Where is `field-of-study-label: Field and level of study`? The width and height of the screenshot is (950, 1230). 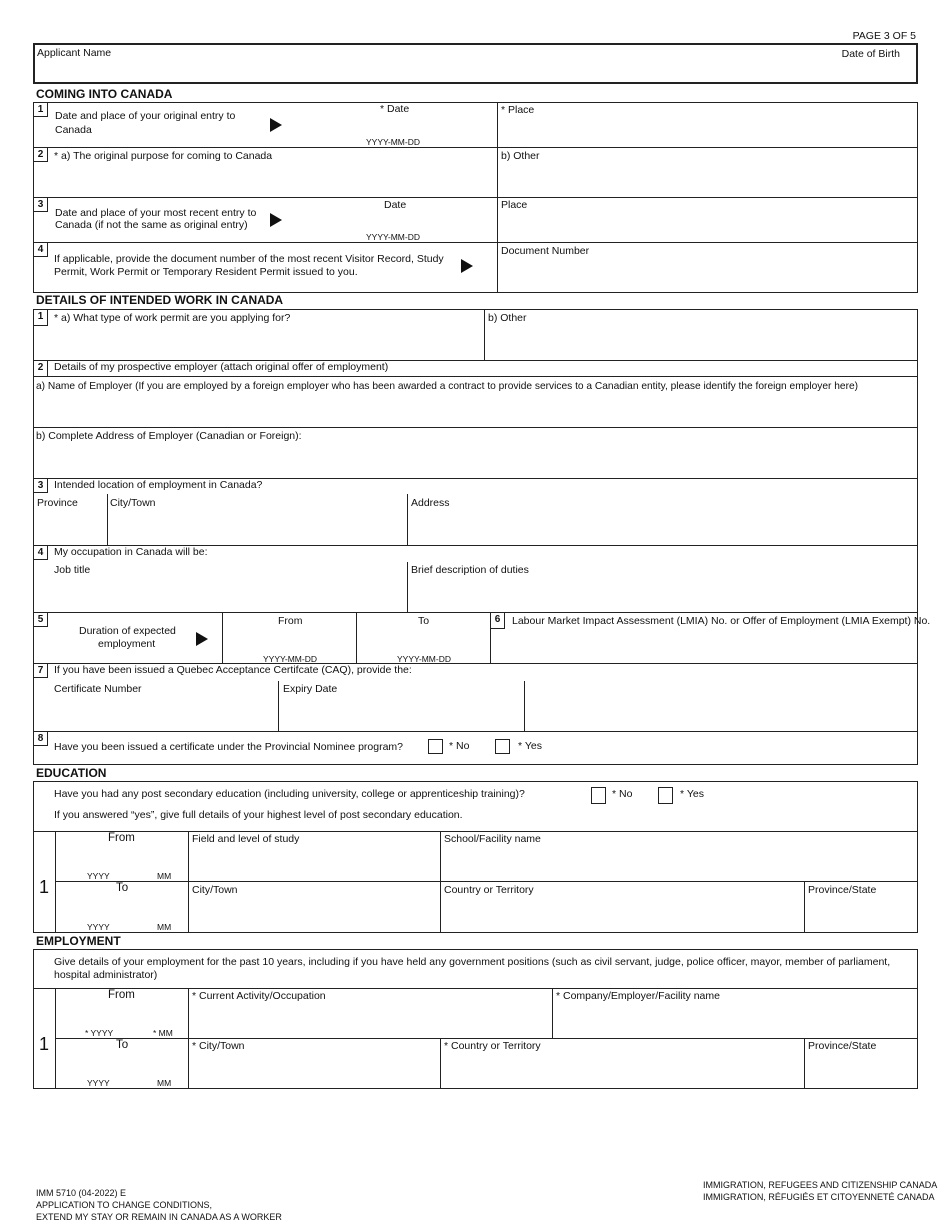 field-of-study-label: Field and level of study is located at coordinates (246, 839).